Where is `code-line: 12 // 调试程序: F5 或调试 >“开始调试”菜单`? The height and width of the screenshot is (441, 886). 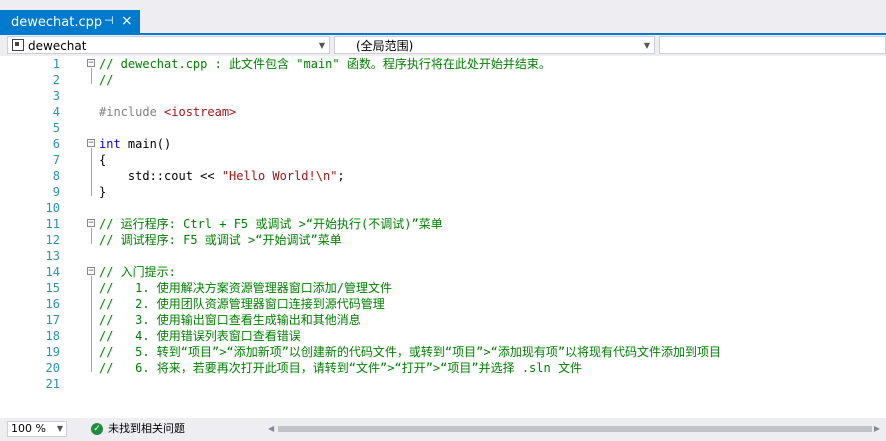
code-line: 12 // 调试程序: F5 或调试 >“开始调试”菜单 is located at coordinates (443, 240).